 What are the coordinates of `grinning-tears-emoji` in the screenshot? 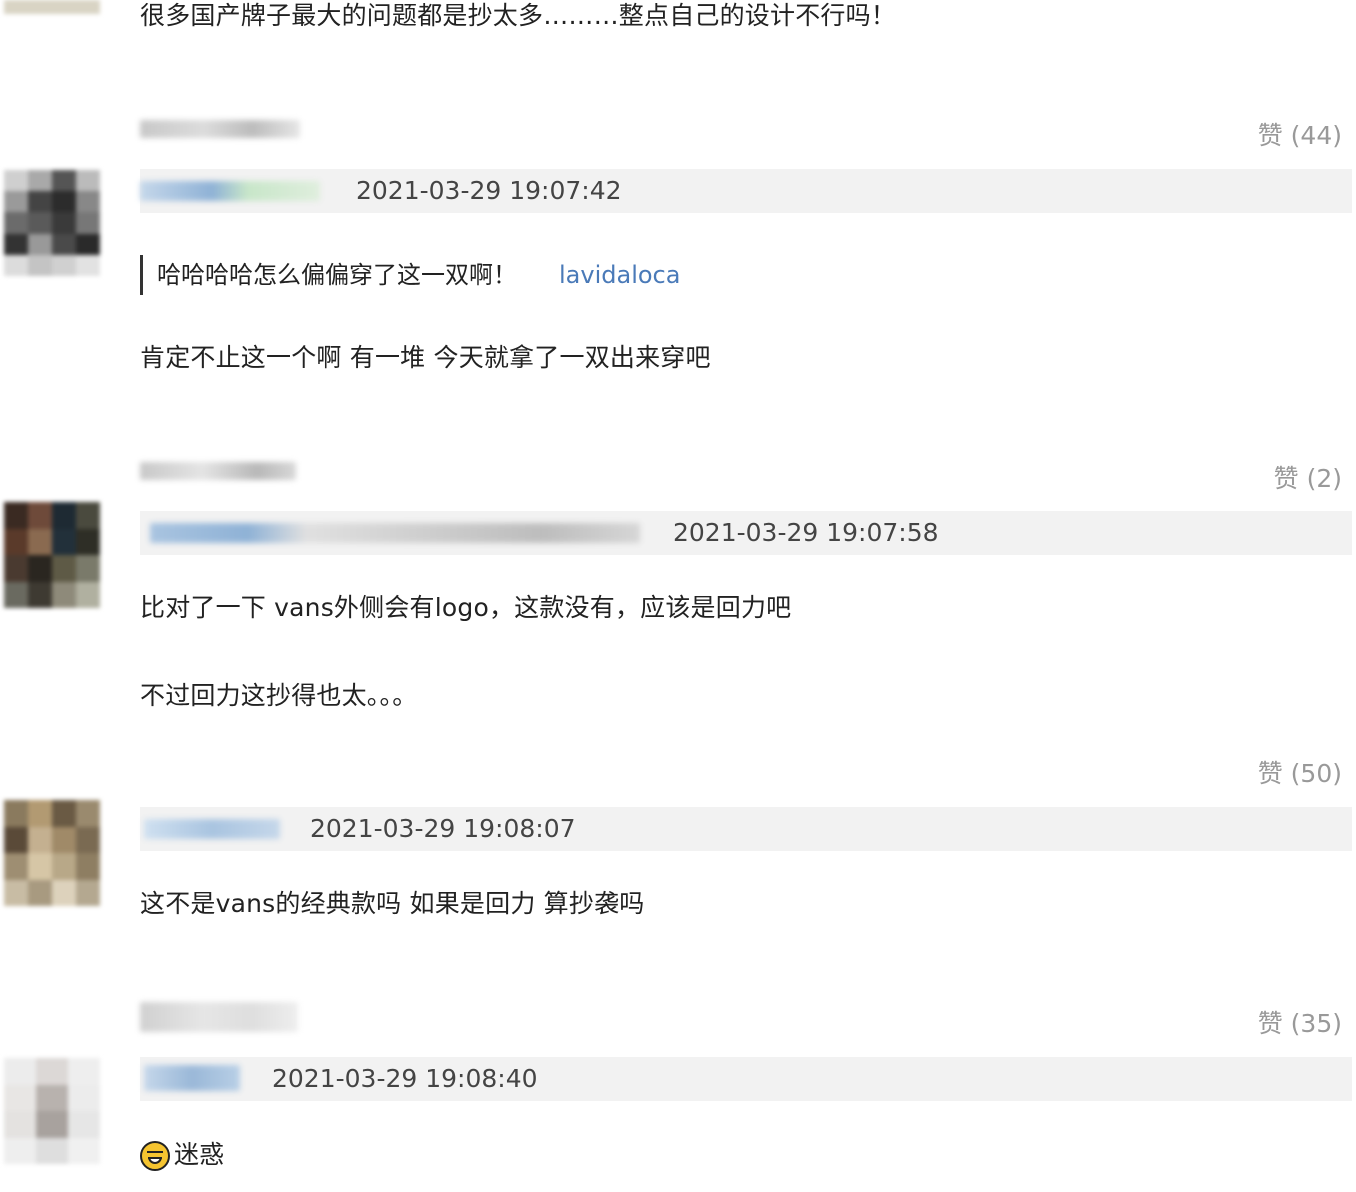 It's located at (155, 1156).